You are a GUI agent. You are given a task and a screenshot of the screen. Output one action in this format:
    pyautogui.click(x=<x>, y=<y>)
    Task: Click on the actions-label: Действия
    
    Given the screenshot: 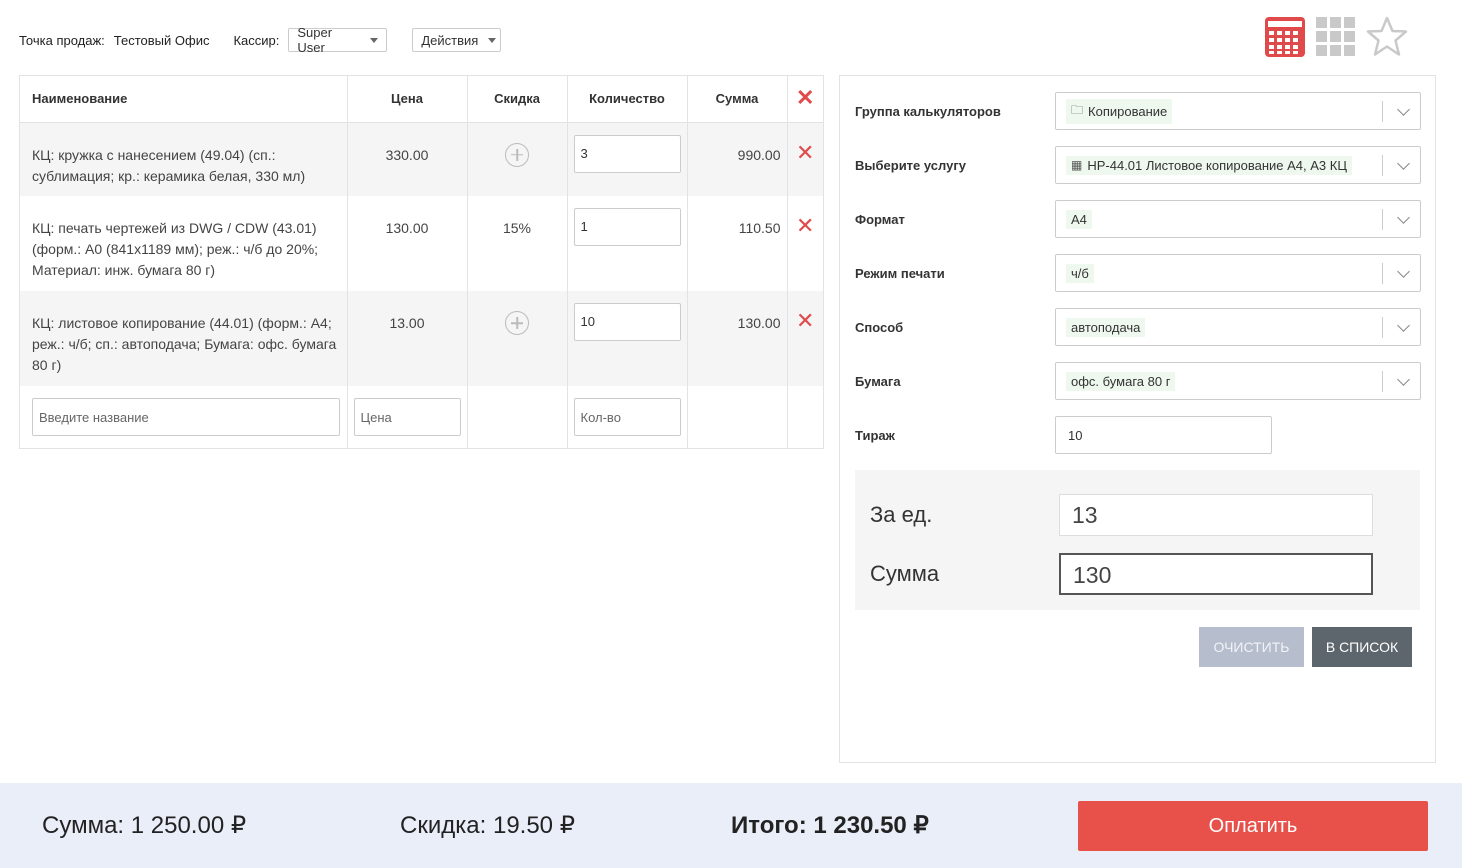 What is the action you would take?
    pyautogui.click(x=450, y=40)
    